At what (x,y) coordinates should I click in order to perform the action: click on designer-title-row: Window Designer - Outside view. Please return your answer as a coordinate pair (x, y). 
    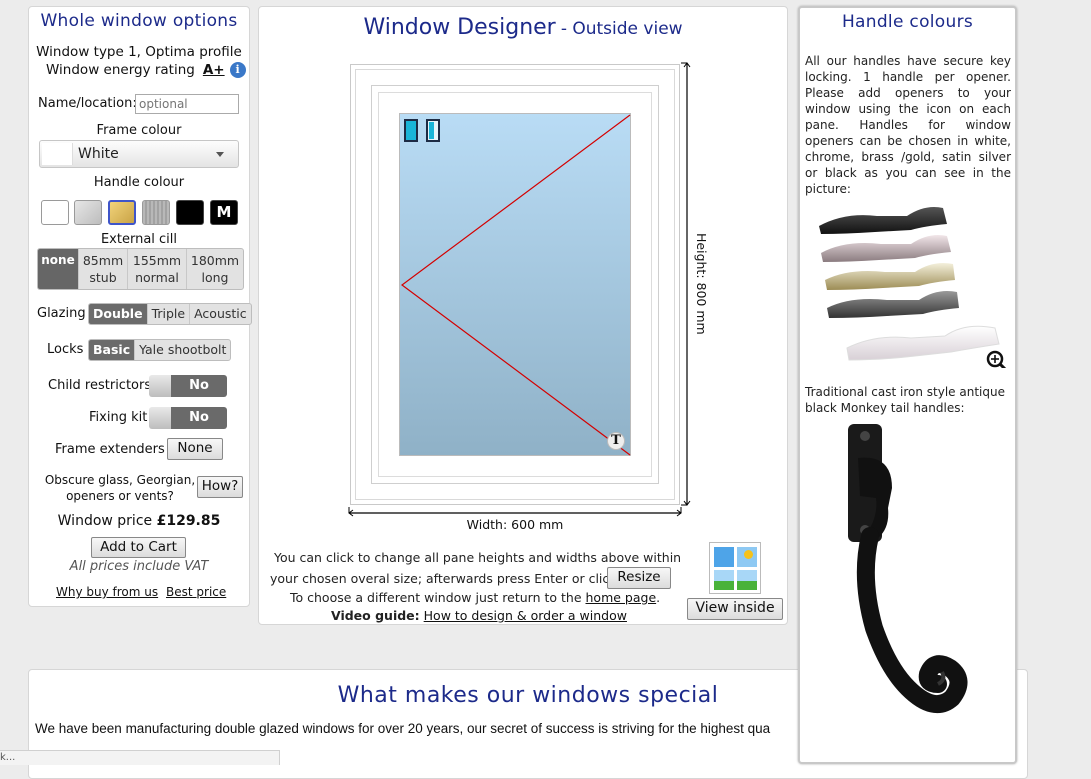
    Looking at the image, I should click on (523, 27).